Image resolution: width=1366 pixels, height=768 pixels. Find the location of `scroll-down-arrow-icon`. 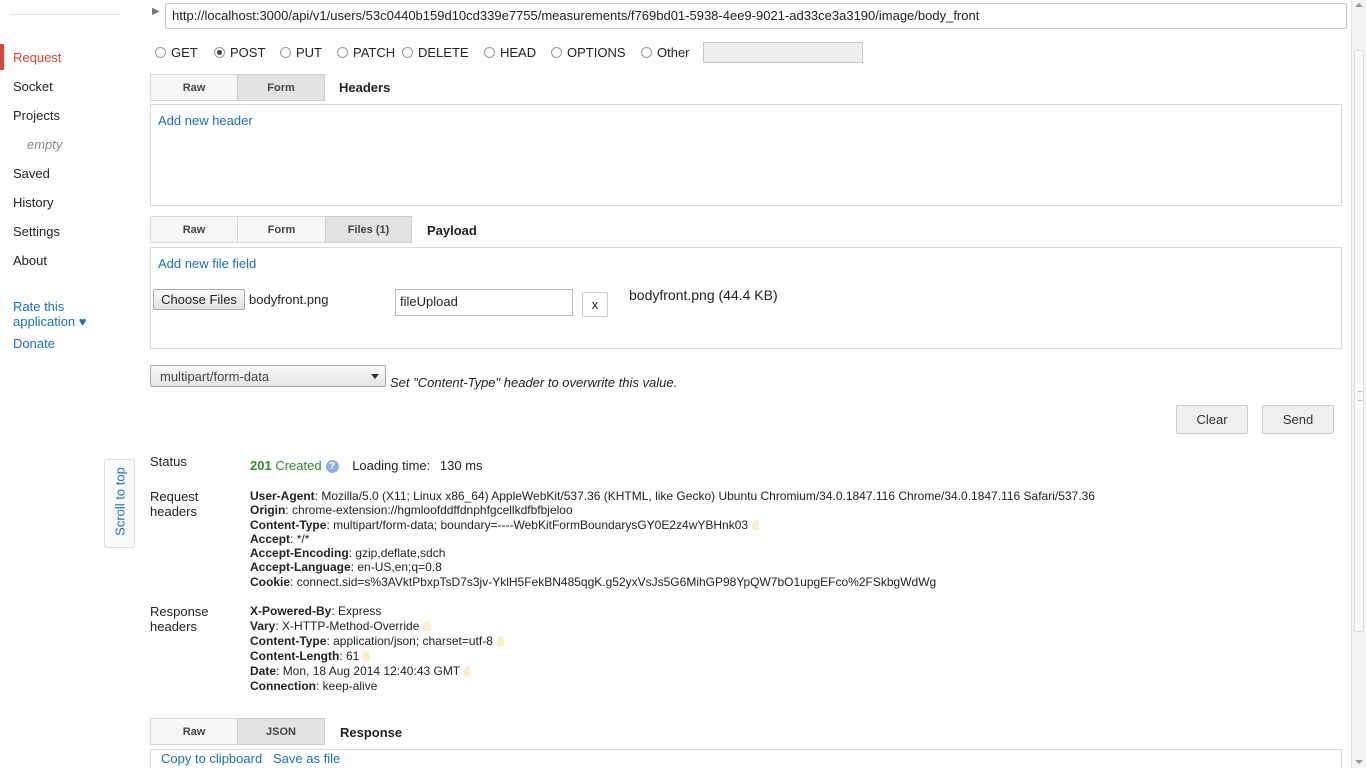

scroll-down-arrow-icon is located at coordinates (1359, 762).